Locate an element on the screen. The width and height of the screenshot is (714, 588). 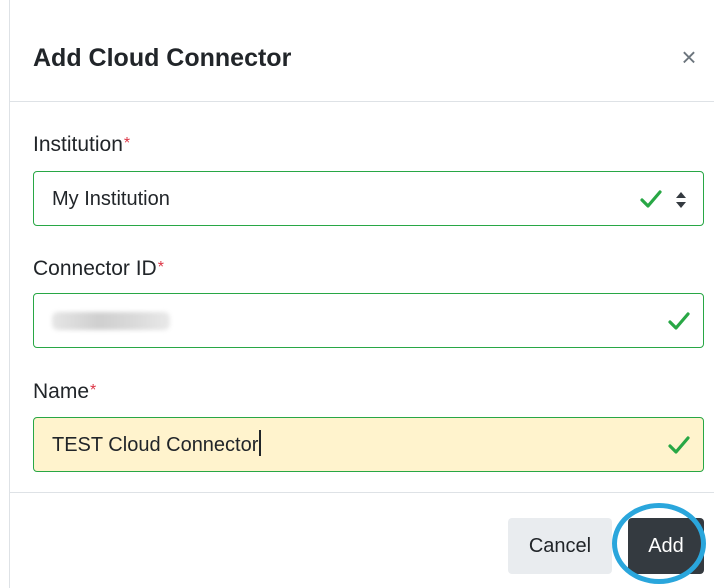
institution-select: My Institution is located at coordinates (368, 198).